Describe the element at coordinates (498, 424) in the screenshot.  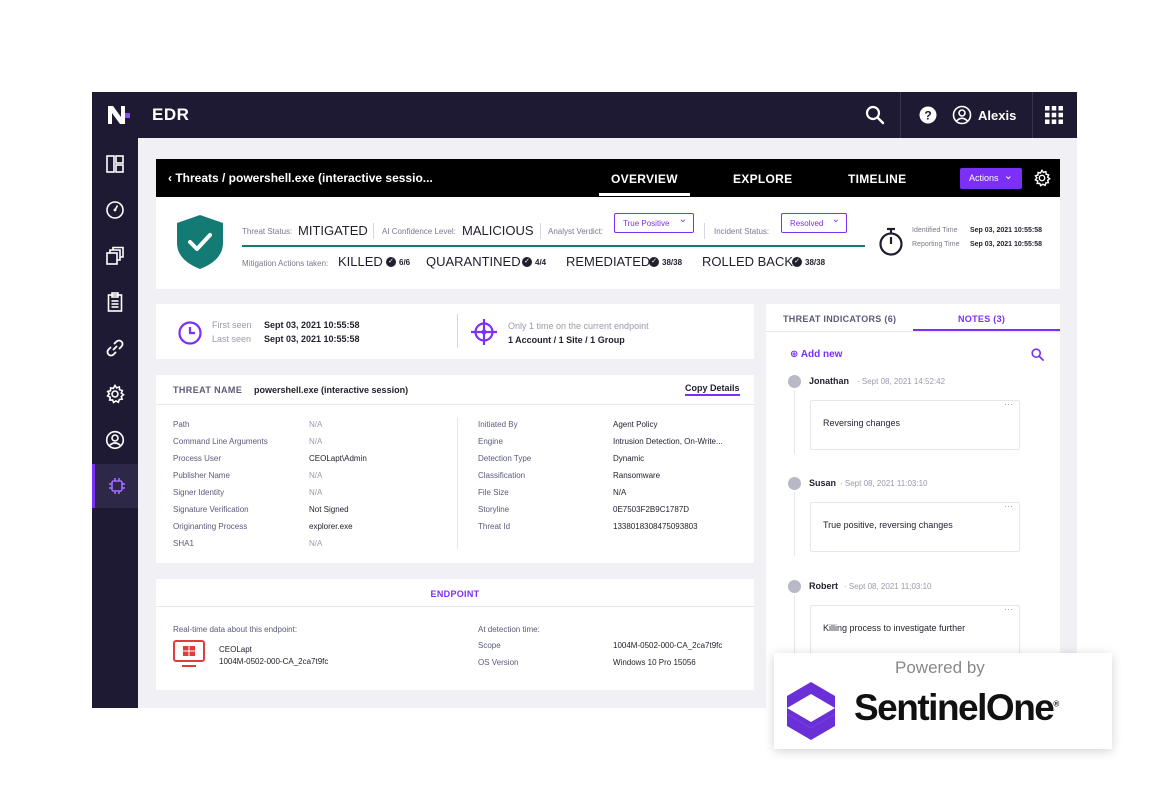
I see `detail-label: Initiated By` at that location.